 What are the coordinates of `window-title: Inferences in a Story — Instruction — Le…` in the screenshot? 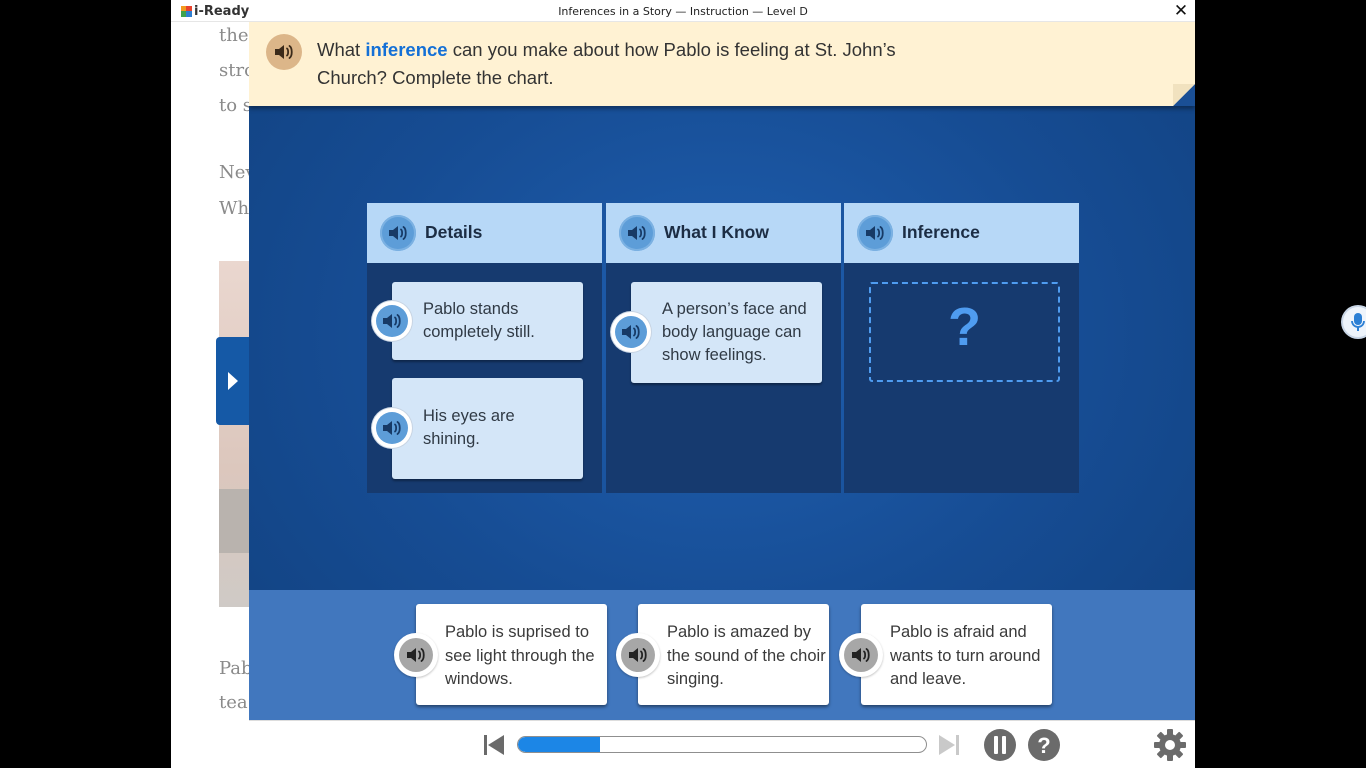 It's located at (683, 11).